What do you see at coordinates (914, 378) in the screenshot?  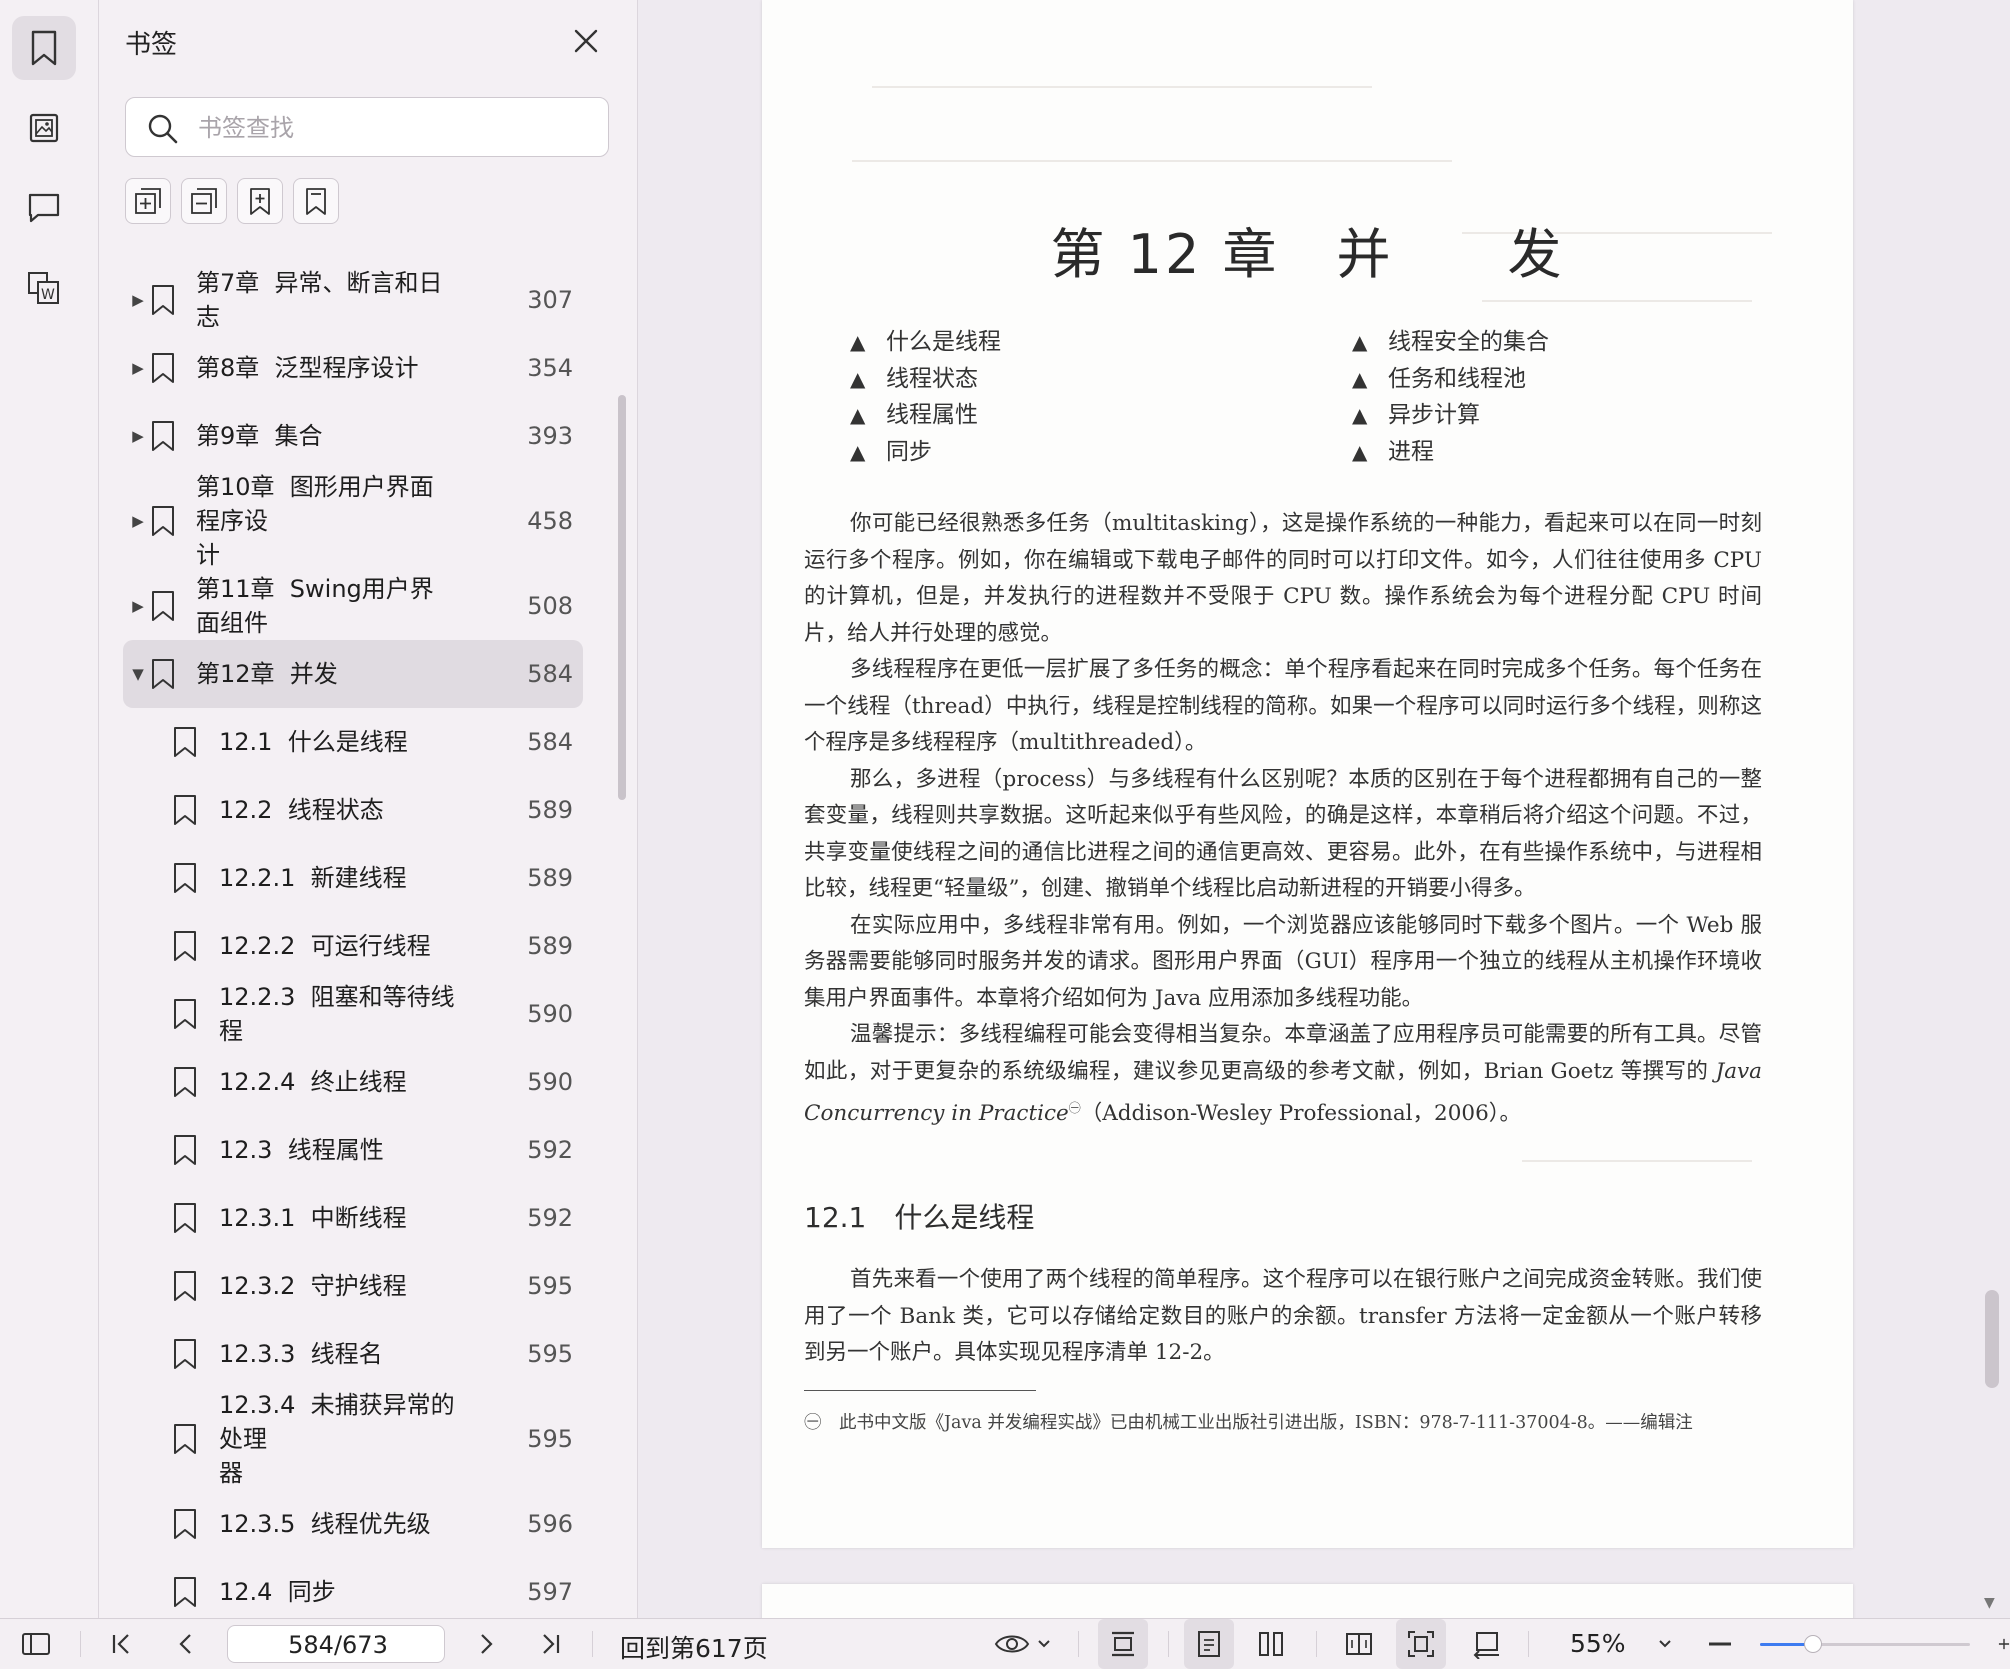 I see `toc-item: ▲ 线程状态` at bounding box center [914, 378].